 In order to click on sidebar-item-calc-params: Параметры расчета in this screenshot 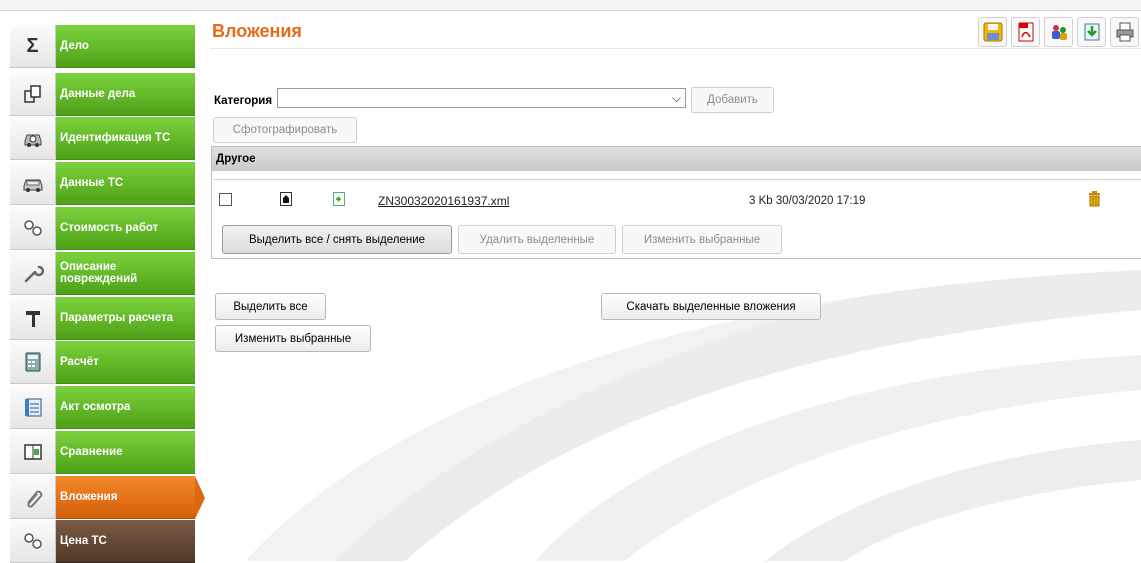, I will do `click(102, 318)`.